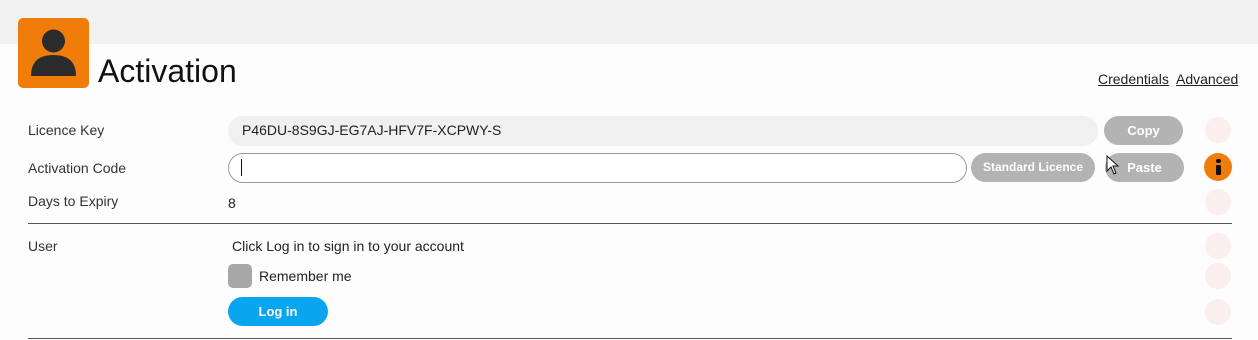 The image size is (1258, 340). What do you see at coordinates (630, 223) in the screenshot?
I see `section-divider` at bounding box center [630, 223].